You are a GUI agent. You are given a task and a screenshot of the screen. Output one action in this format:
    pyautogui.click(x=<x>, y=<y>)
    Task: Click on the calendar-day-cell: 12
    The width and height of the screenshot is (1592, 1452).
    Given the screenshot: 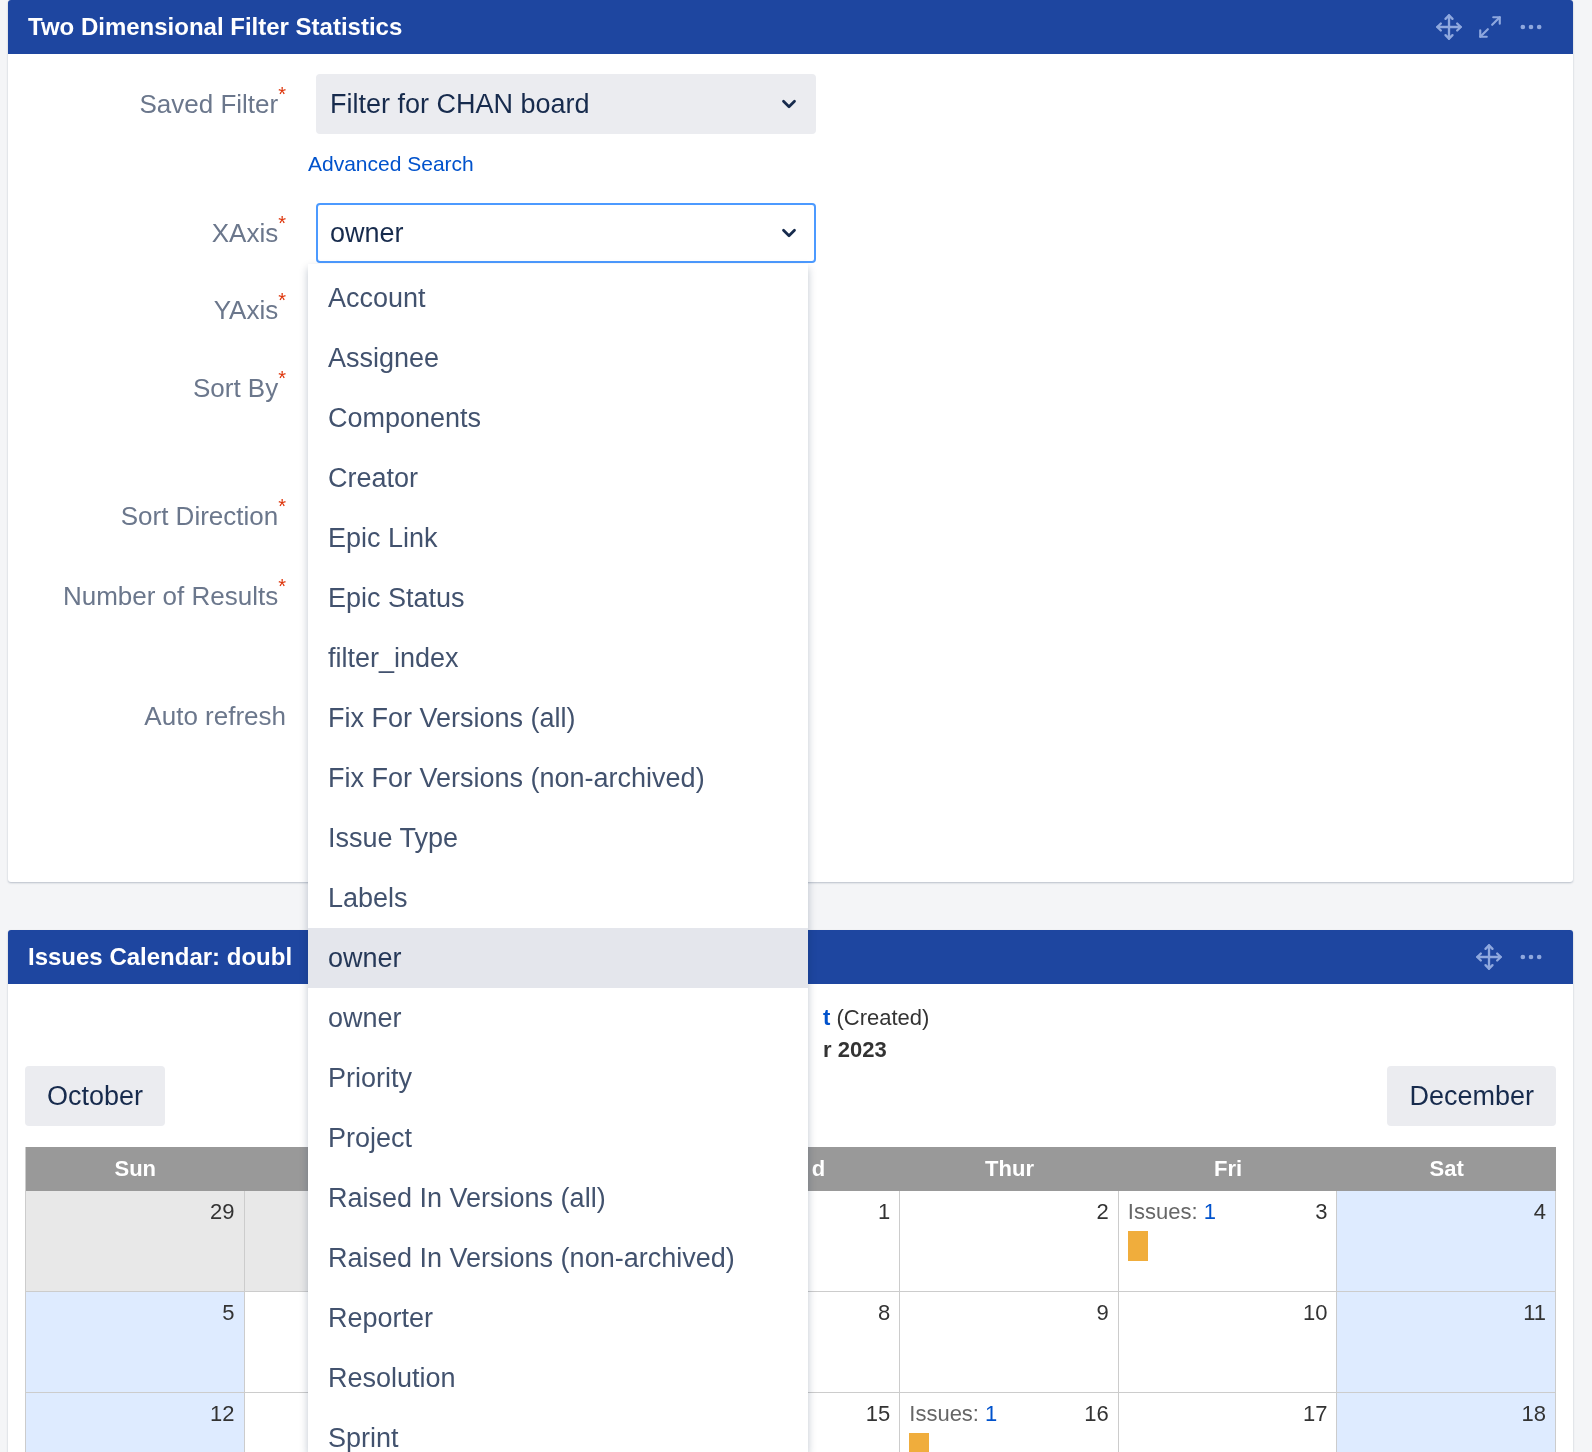 What is the action you would take?
    pyautogui.click(x=135, y=1422)
    